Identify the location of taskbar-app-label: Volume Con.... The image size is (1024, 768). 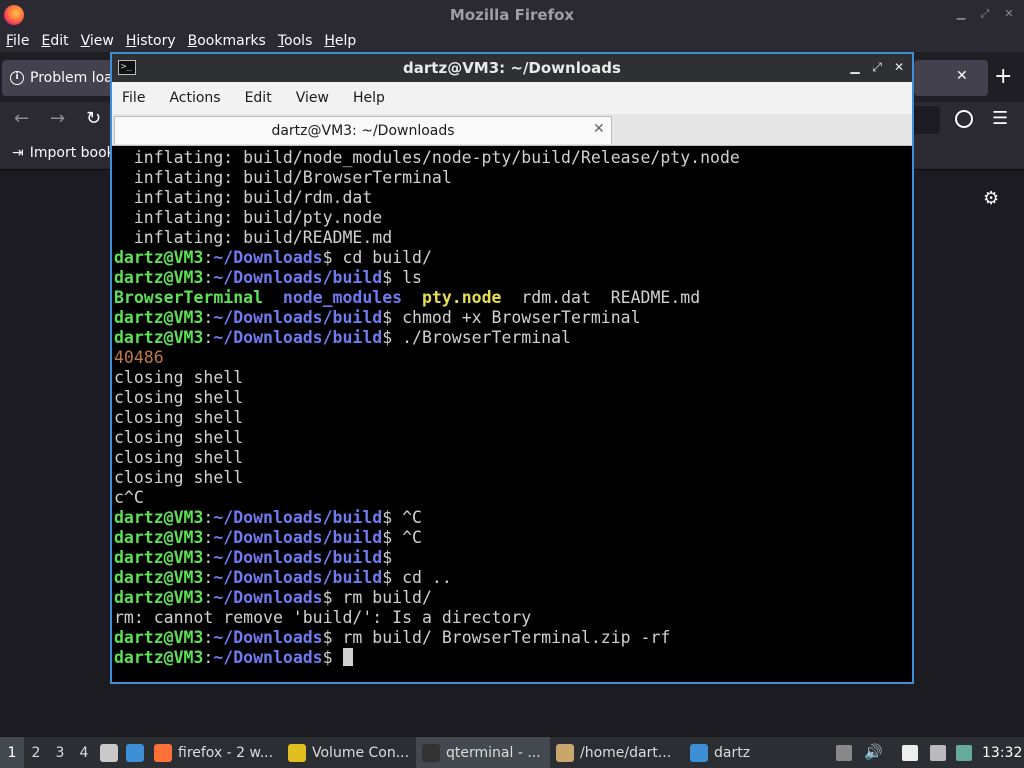
(361, 752).